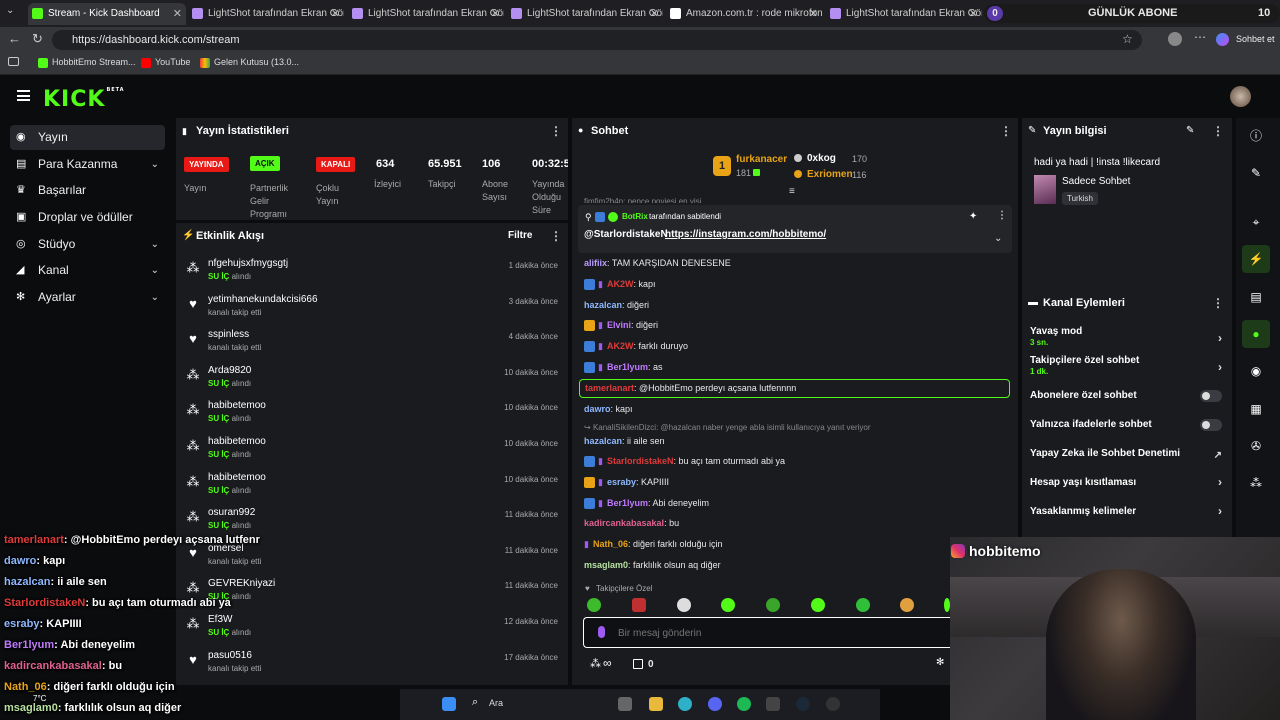  Describe the element at coordinates (1200, 37) in the screenshot. I see `more-menu-icon: ⋯` at that location.